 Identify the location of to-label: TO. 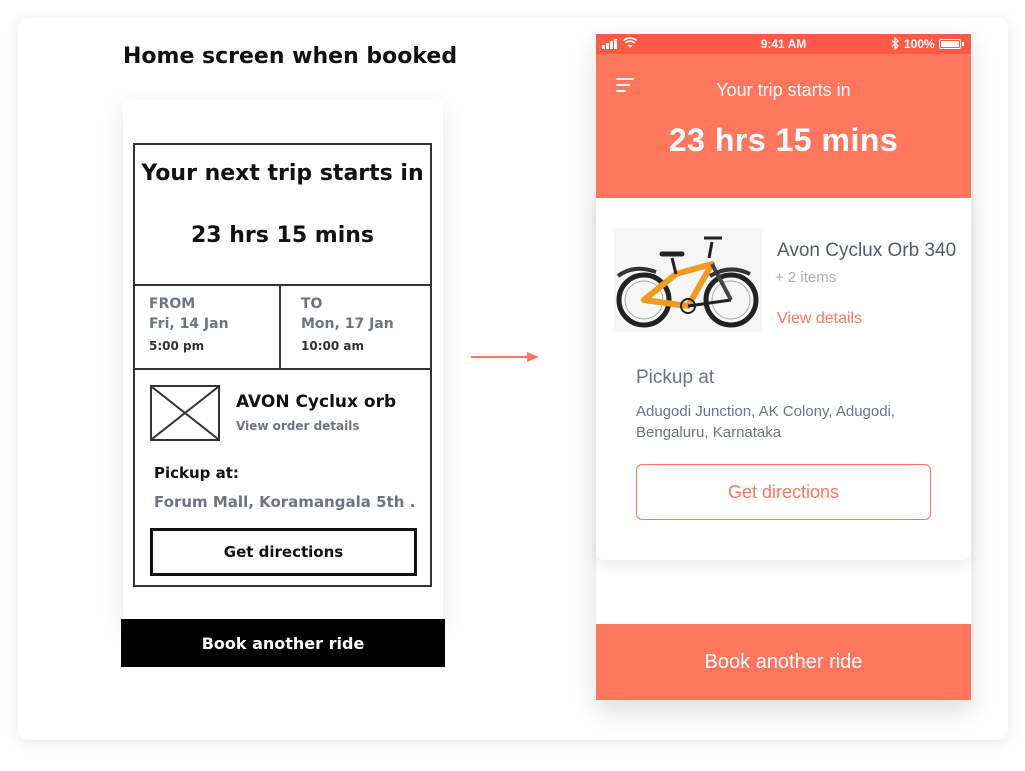
(312, 304).